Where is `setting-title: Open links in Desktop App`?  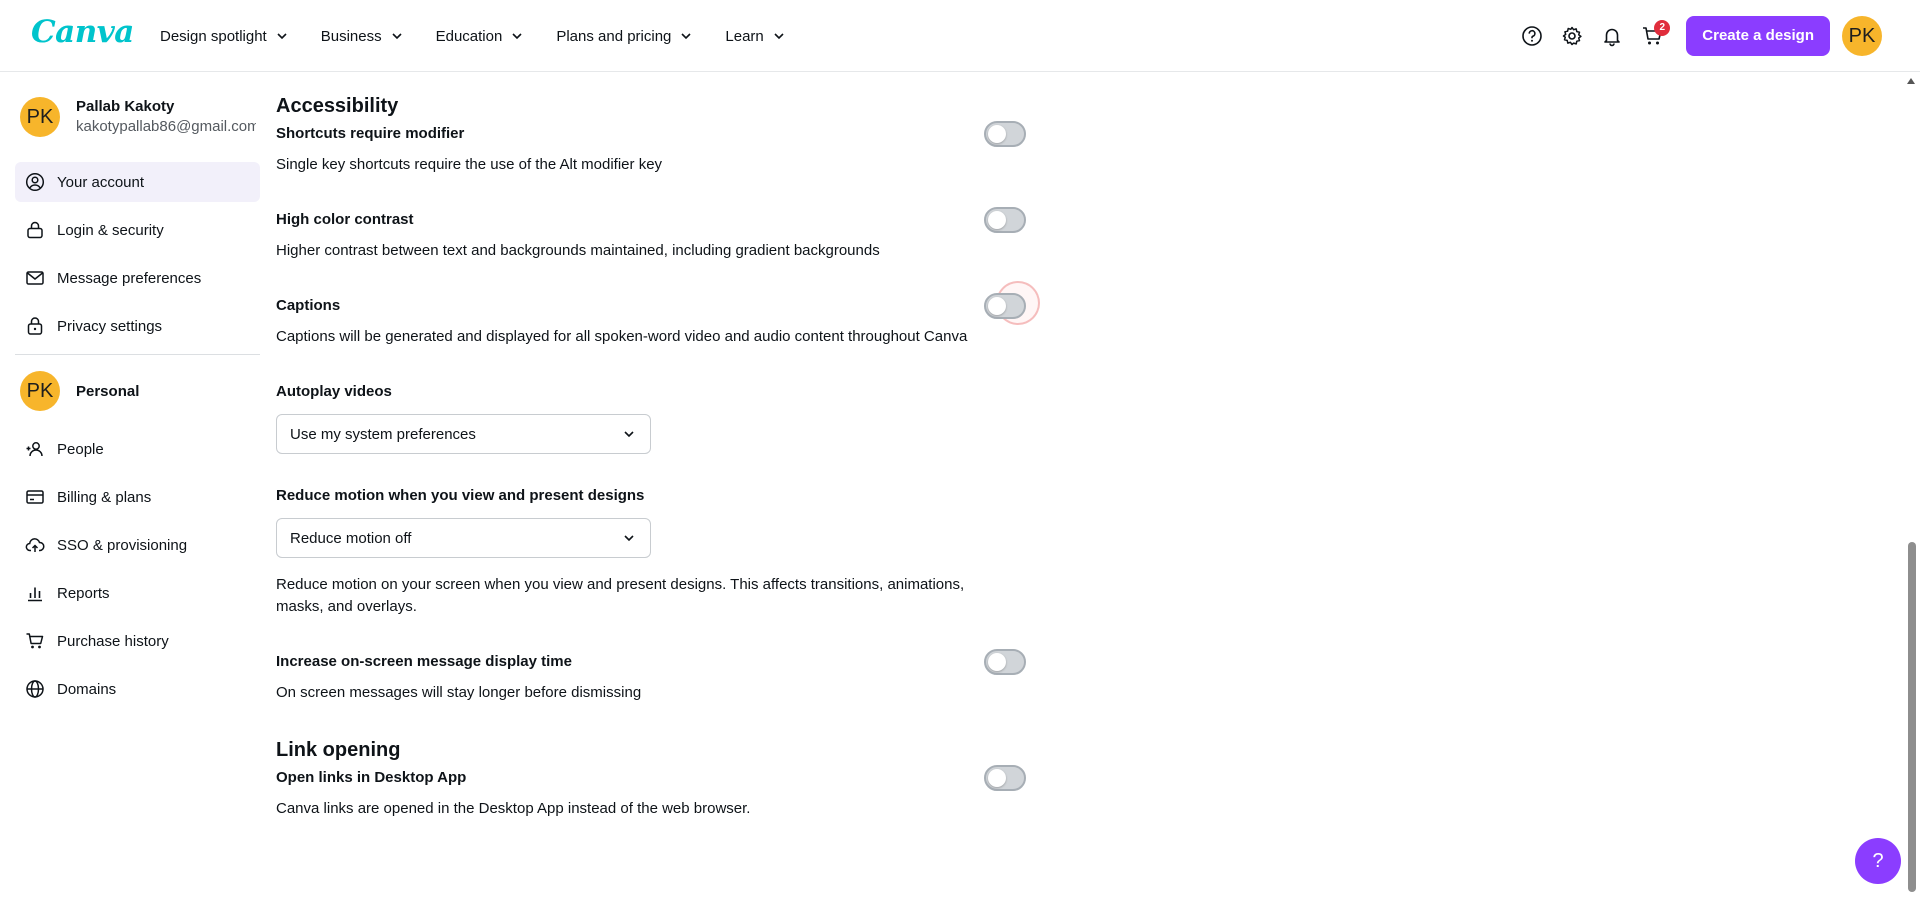 setting-title: Open links in Desktop App is located at coordinates (371, 777).